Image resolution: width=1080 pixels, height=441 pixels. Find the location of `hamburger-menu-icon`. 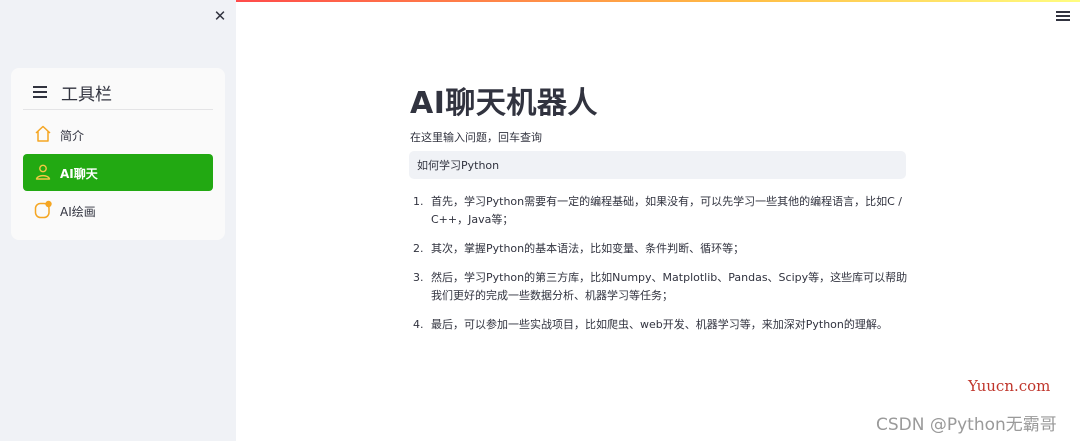

hamburger-menu-icon is located at coordinates (1063, 17).